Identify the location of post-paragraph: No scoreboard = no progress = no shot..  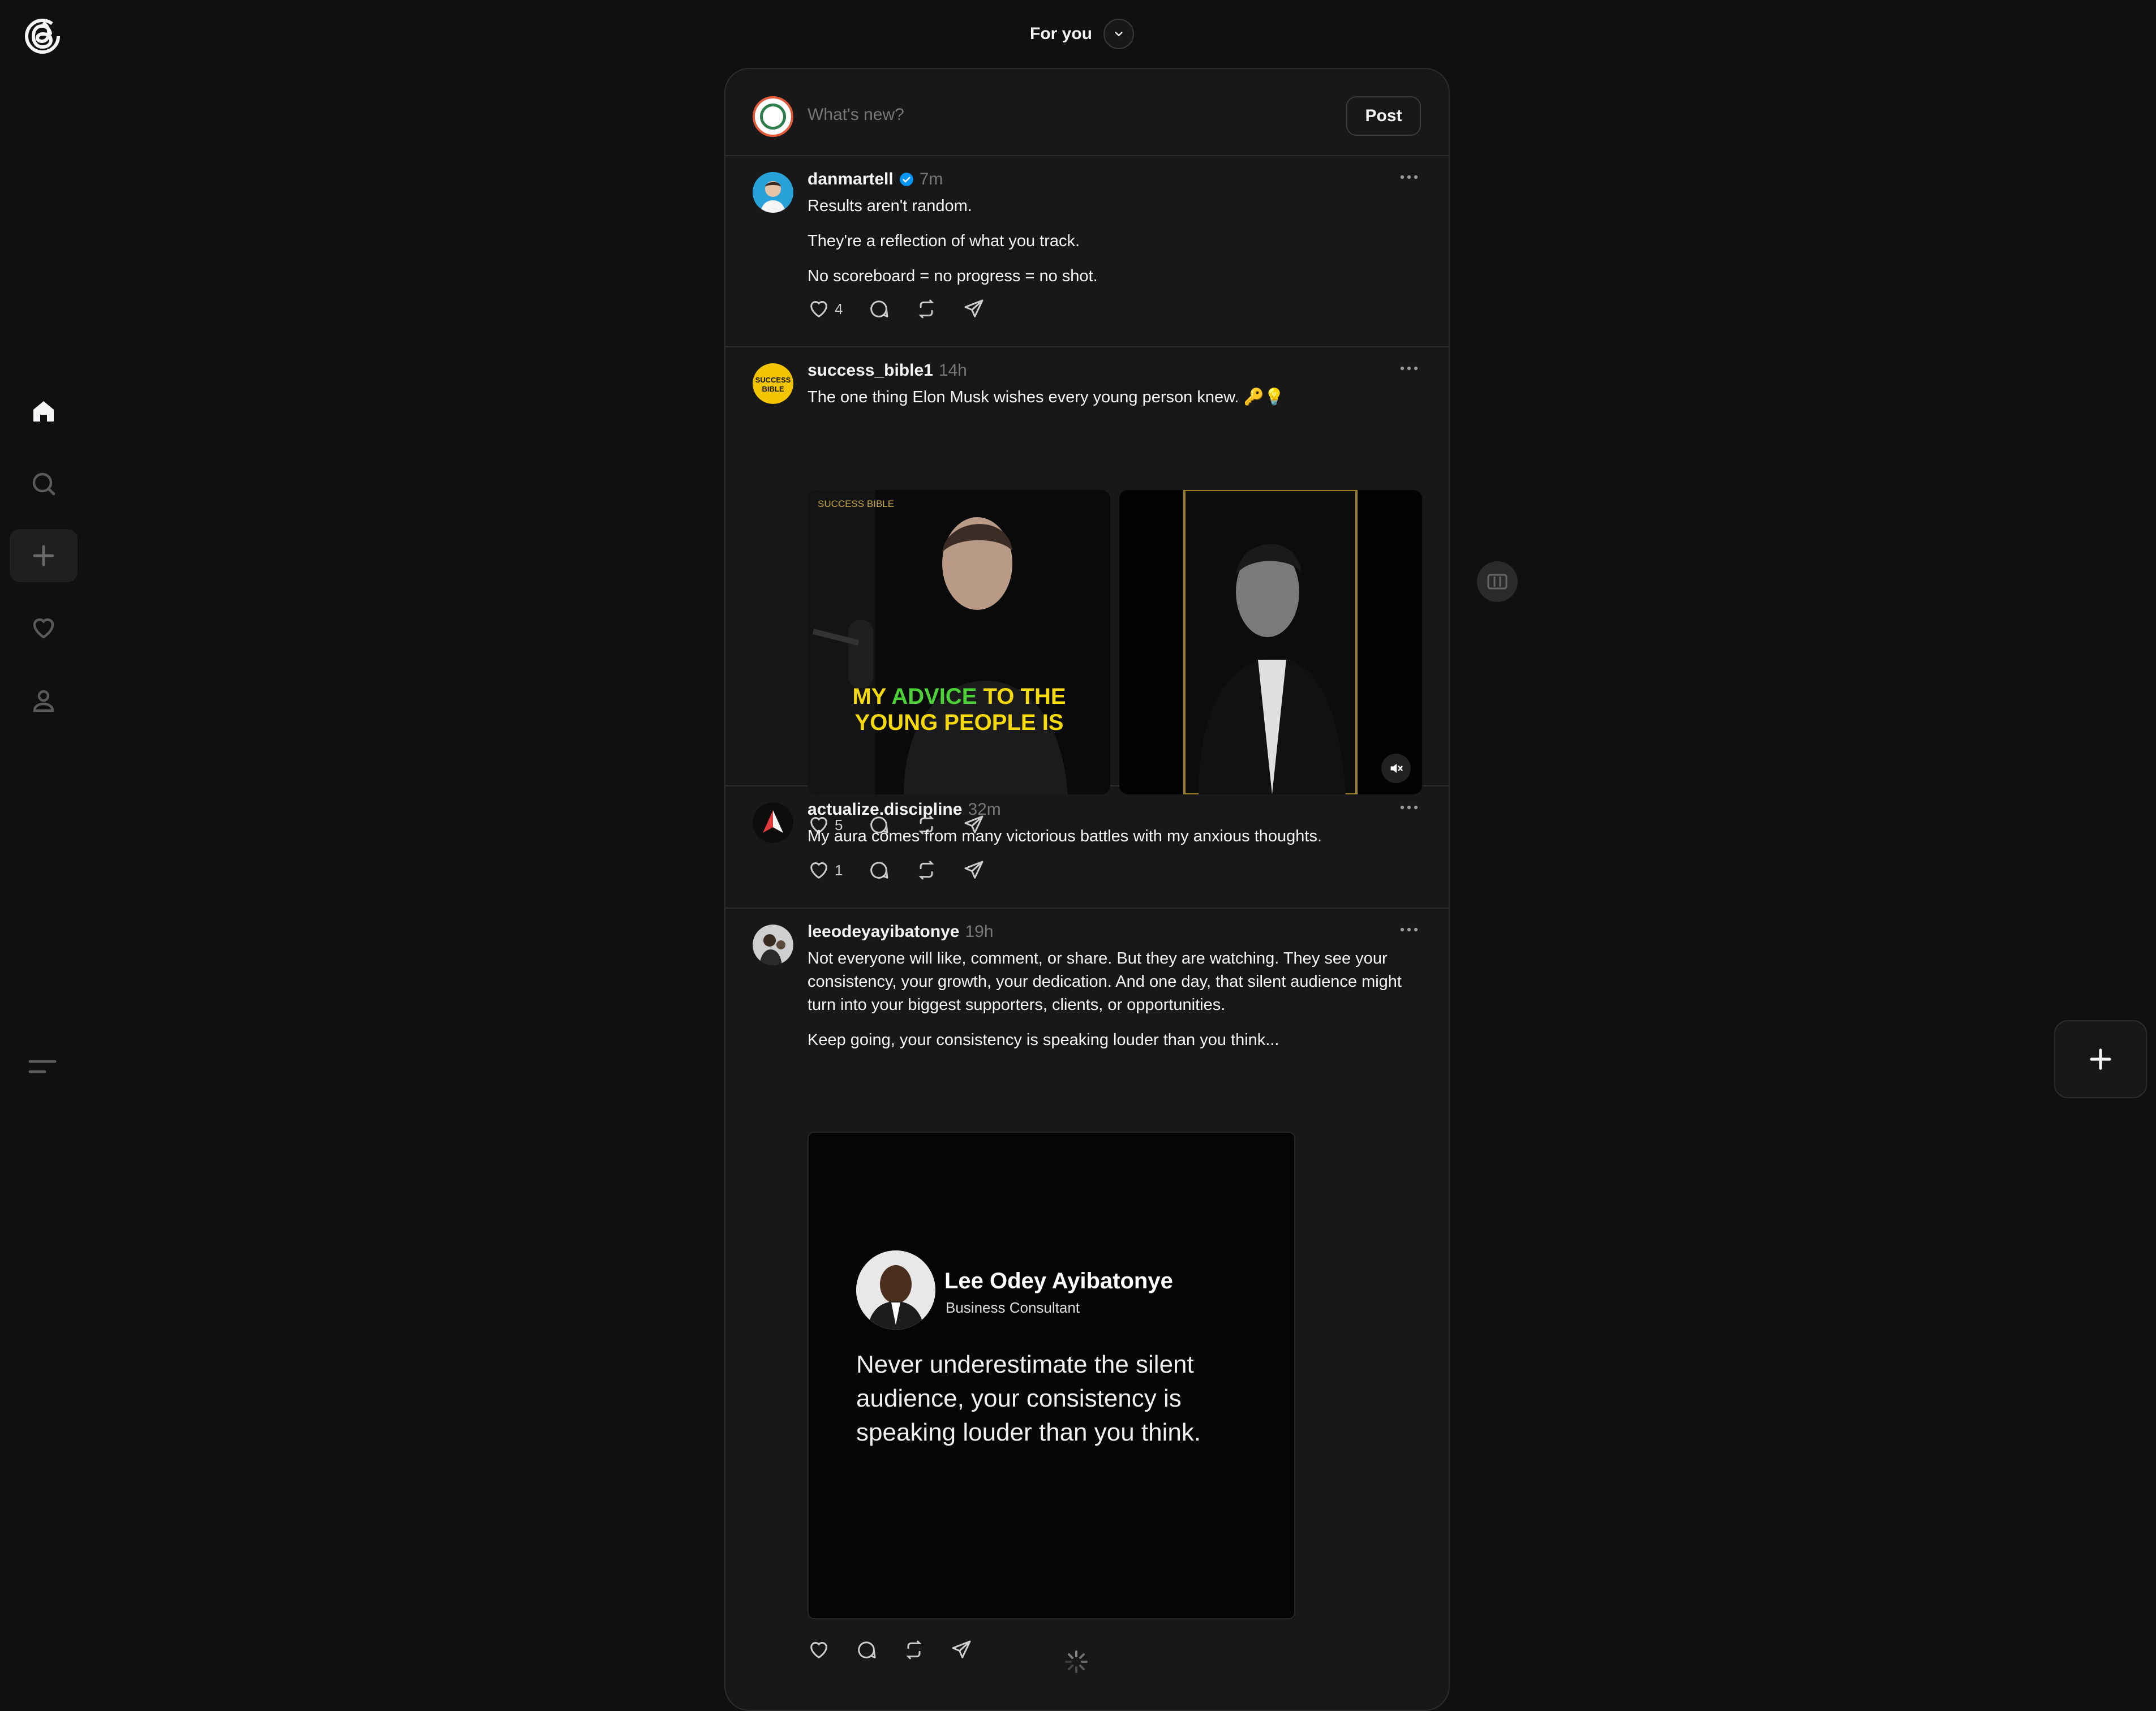
(953, 276).